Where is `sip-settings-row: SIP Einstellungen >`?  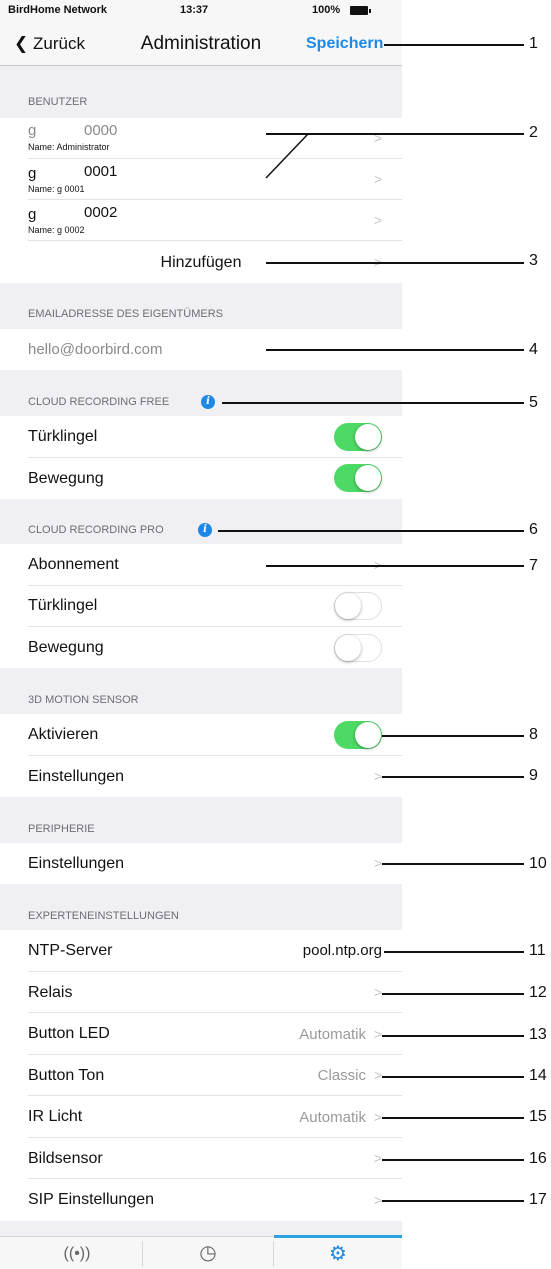 sip-settings-row: SIP Einstellungen > is located at coordinates (201, 1200).